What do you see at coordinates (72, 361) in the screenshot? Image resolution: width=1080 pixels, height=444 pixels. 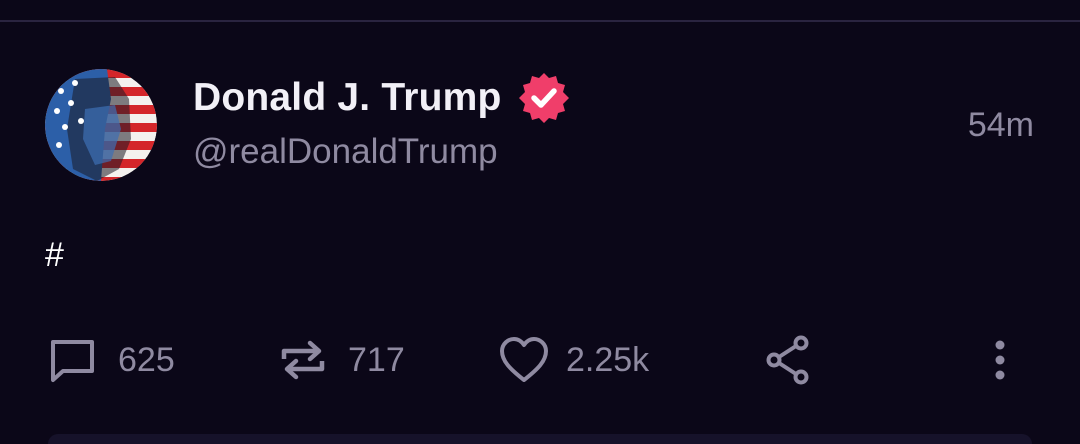 I see `comment-icon` at bounding box center [72, 361].